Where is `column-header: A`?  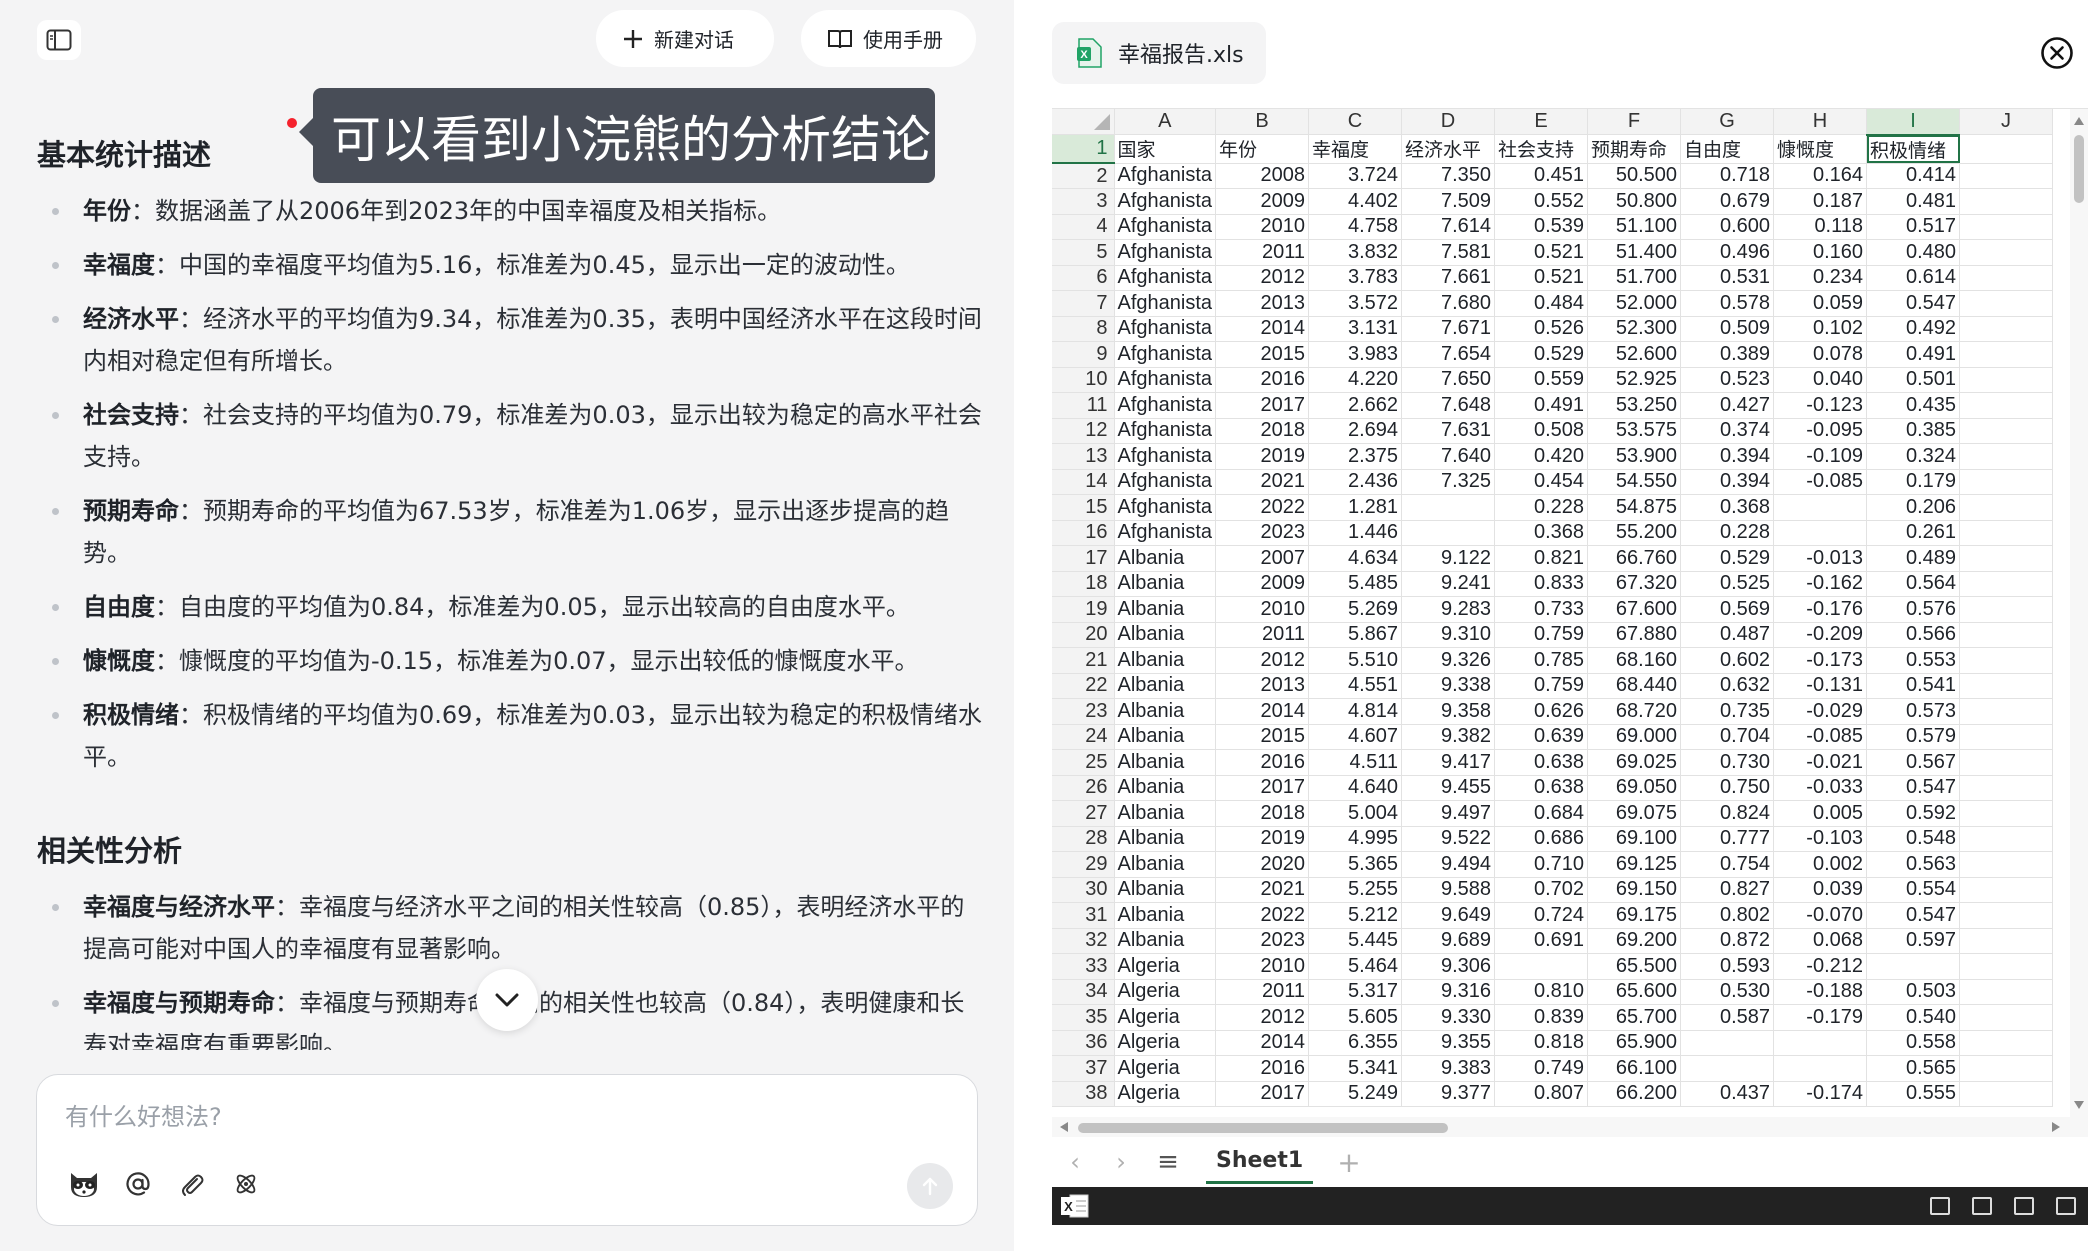
column-header: A is located at coordinates (1165, 122).